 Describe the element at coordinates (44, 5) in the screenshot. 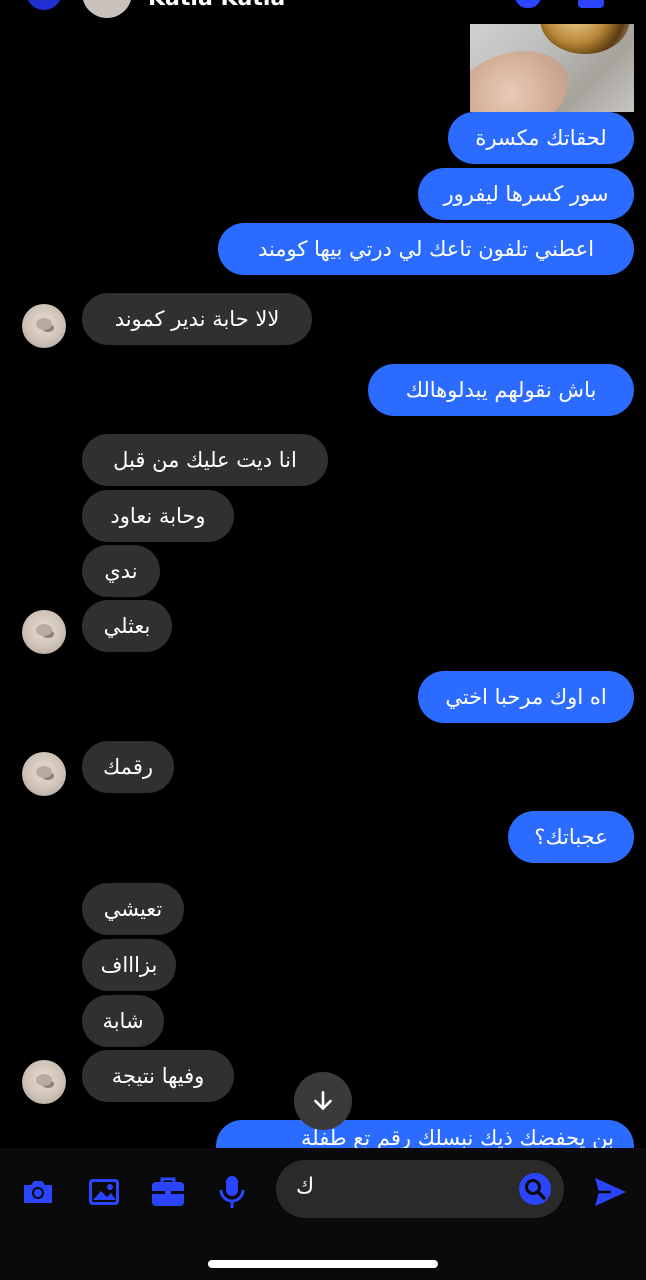

I see `back-button` at that location.